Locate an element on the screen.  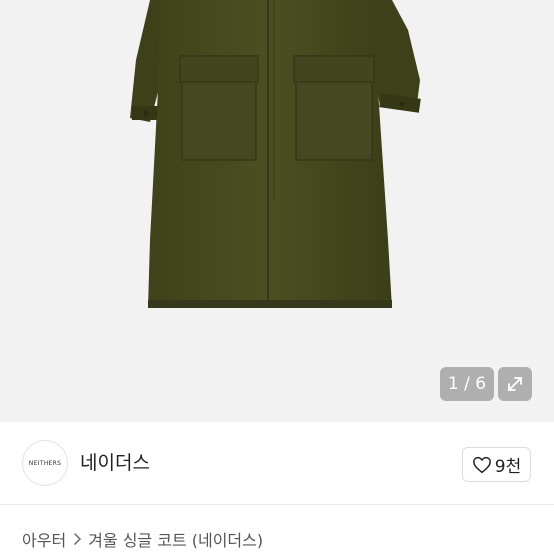
seller-avatar: NEITHERS is located at coordinates (45, 463).